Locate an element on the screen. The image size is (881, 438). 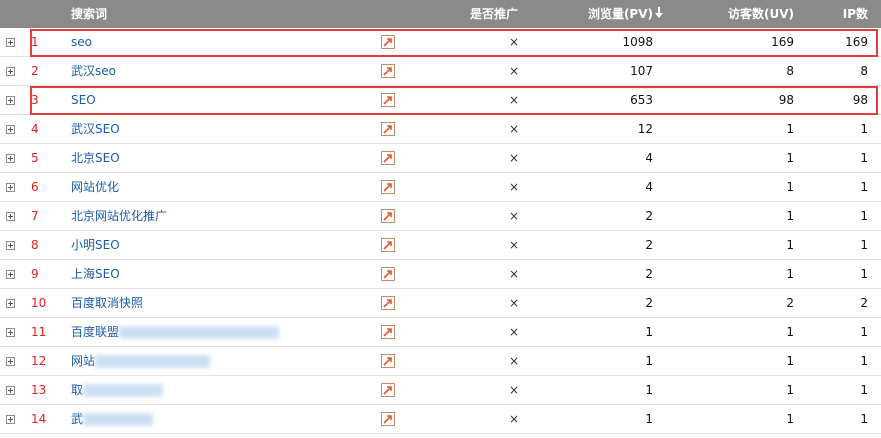
header-promoted: 是否推广 is located at coordinates (494, 14).